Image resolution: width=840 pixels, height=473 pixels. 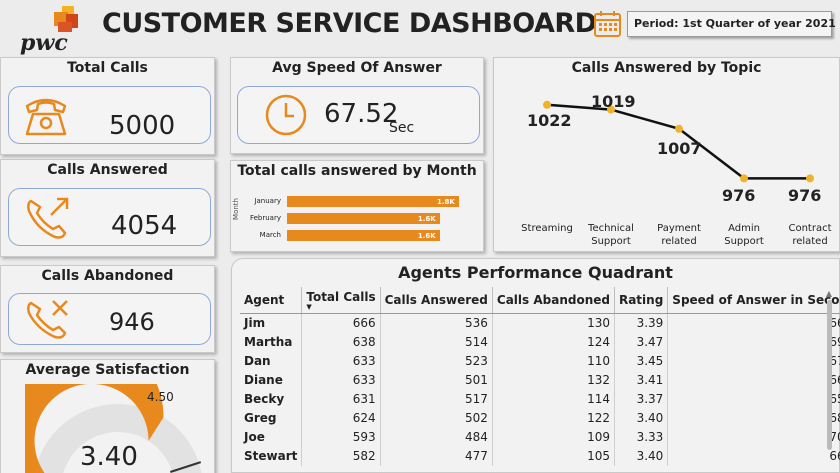 I want to click on total-calls-title: Total Calls, so click(x=107, y=68).